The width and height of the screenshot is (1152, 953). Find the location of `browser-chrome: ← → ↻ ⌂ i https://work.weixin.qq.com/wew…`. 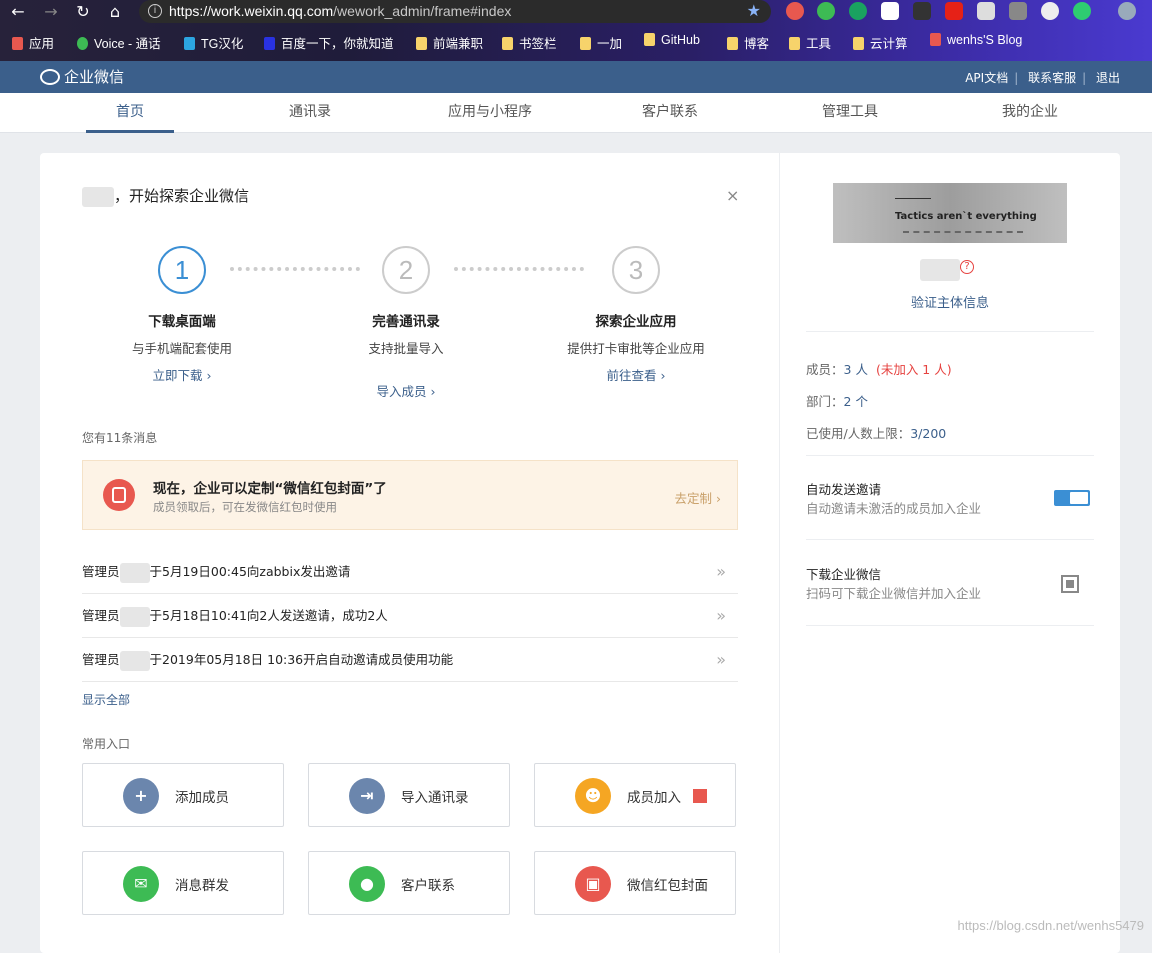

browser-chrome: ← → ↻ ⌂ i https://work.weixin.qq.com/wew… is located at coordinates (576, 30).